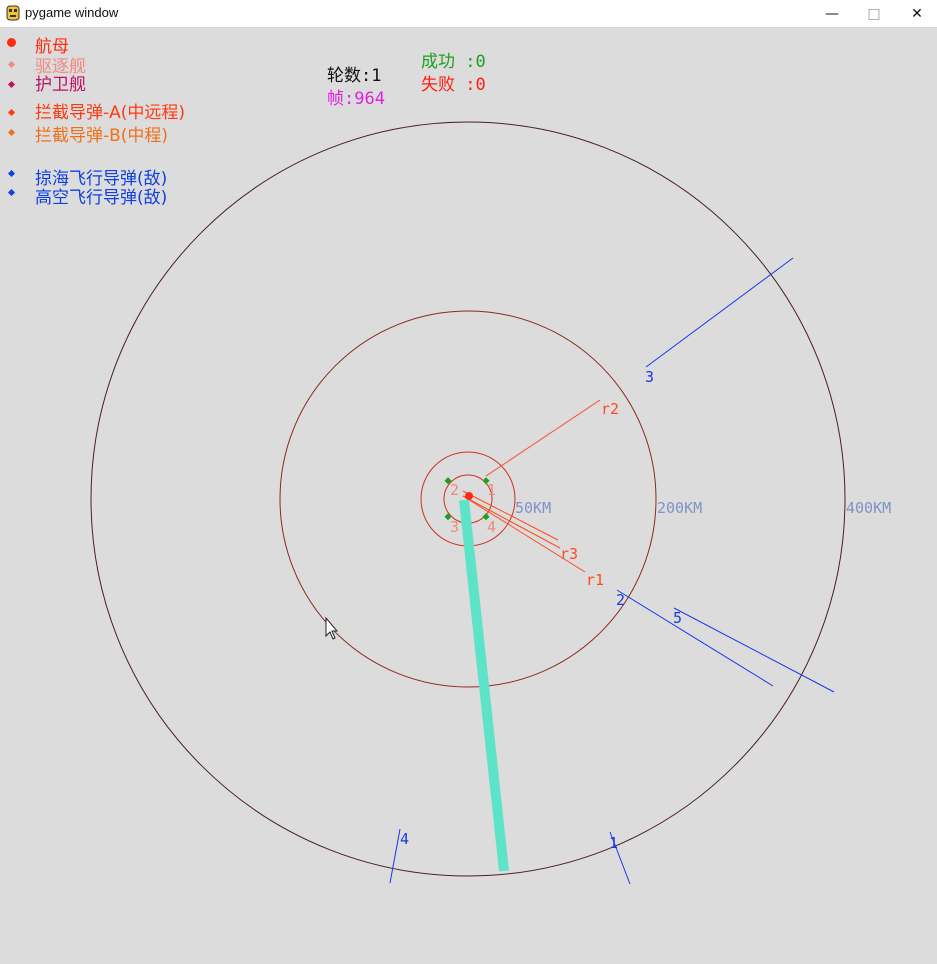 This screenshot has height=964, width=937. I want to click on escort-label-2: 2, so click(455, 490).